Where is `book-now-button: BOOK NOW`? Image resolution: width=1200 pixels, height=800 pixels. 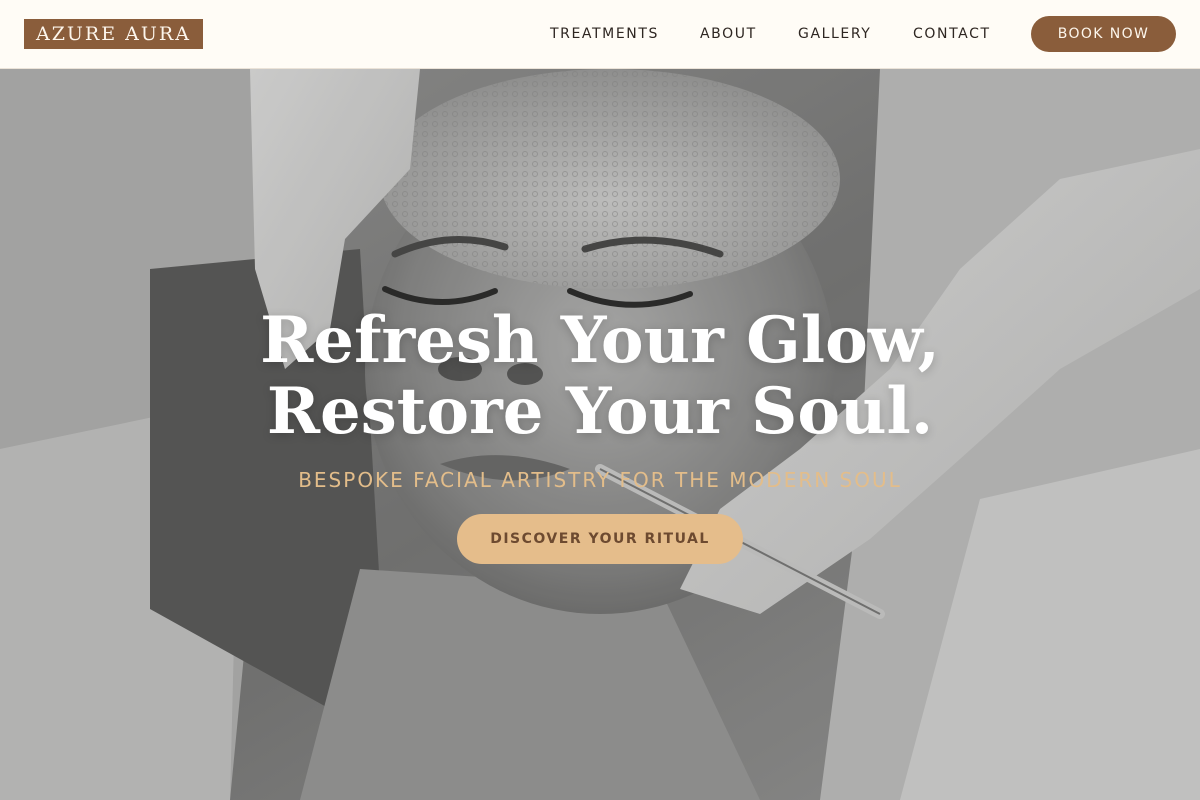
book-now-button: BOOK NOW is located at coordinates (1103, 34).